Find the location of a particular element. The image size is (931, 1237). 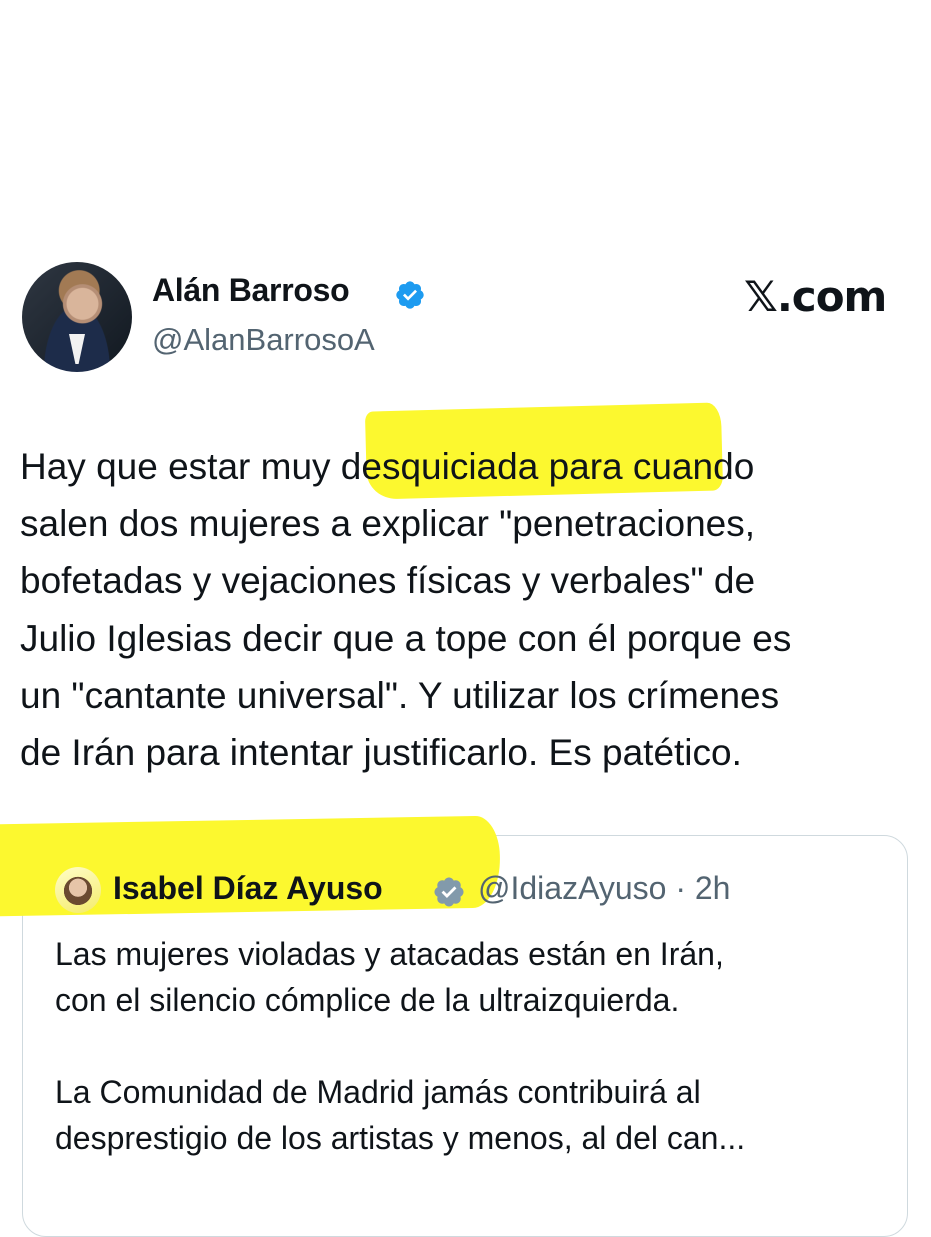

quoted-author-avatar is located at coordinates (78, 890).